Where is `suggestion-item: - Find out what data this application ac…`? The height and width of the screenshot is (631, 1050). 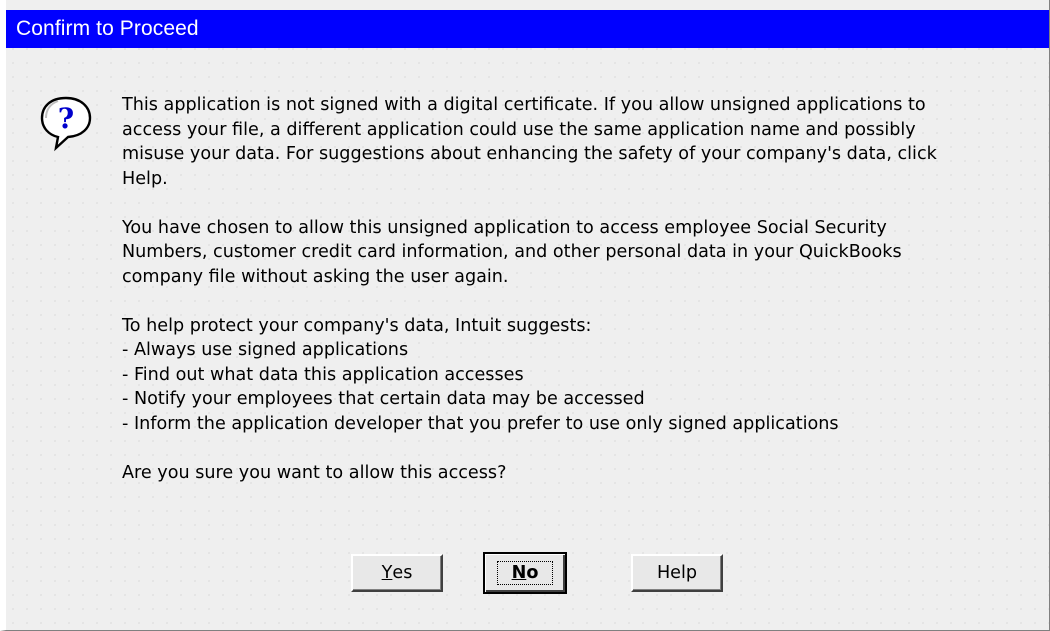 suggestion-item: - Find out what data this application ac… is located at coordinates (323, 374).